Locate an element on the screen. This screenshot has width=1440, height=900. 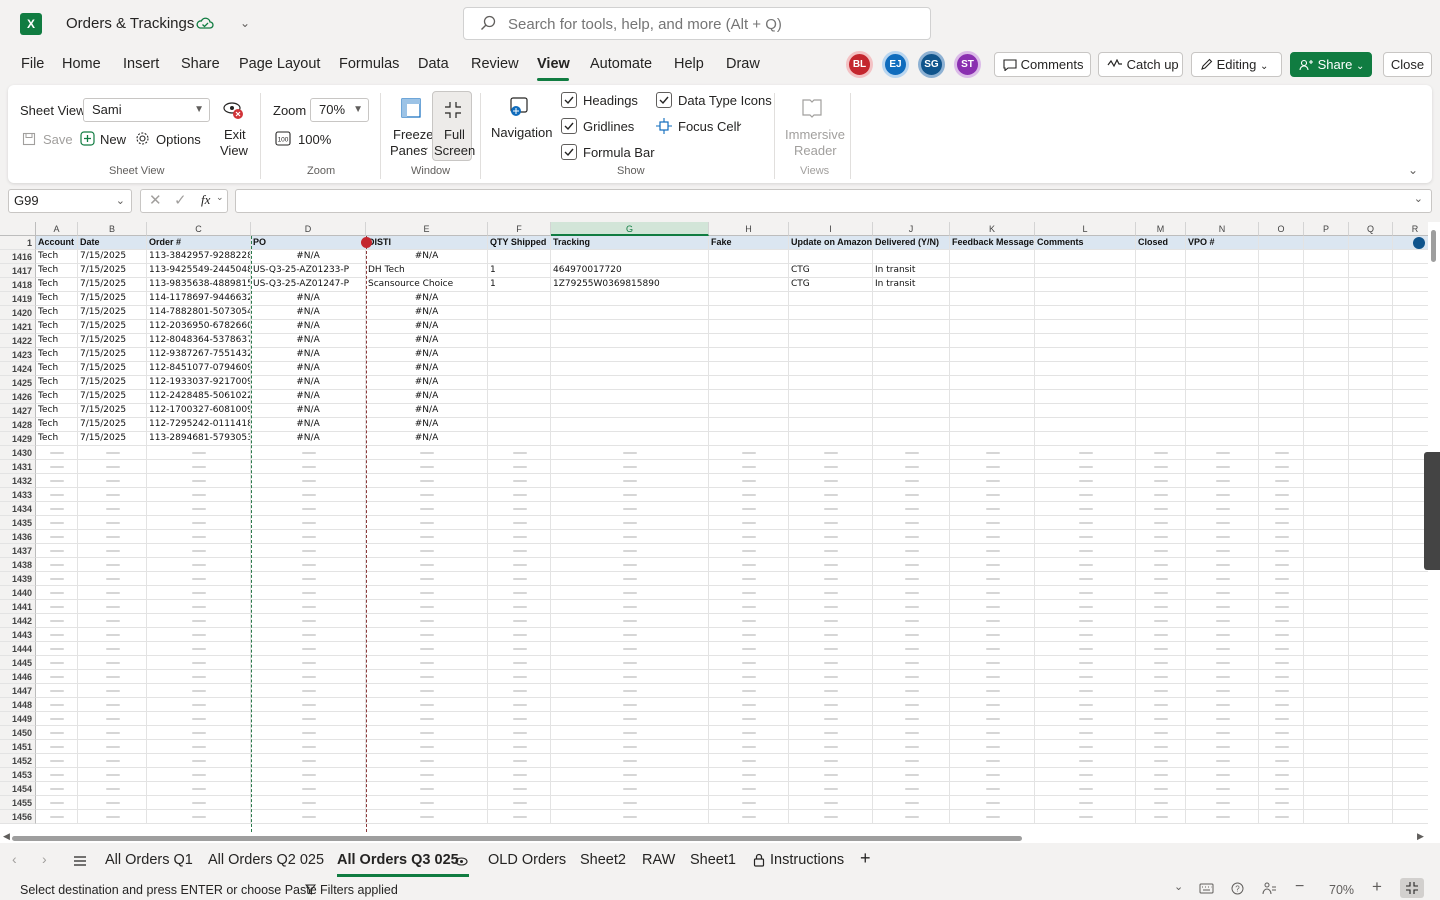
accessibility-icon is located at coordinates (1269, 888).